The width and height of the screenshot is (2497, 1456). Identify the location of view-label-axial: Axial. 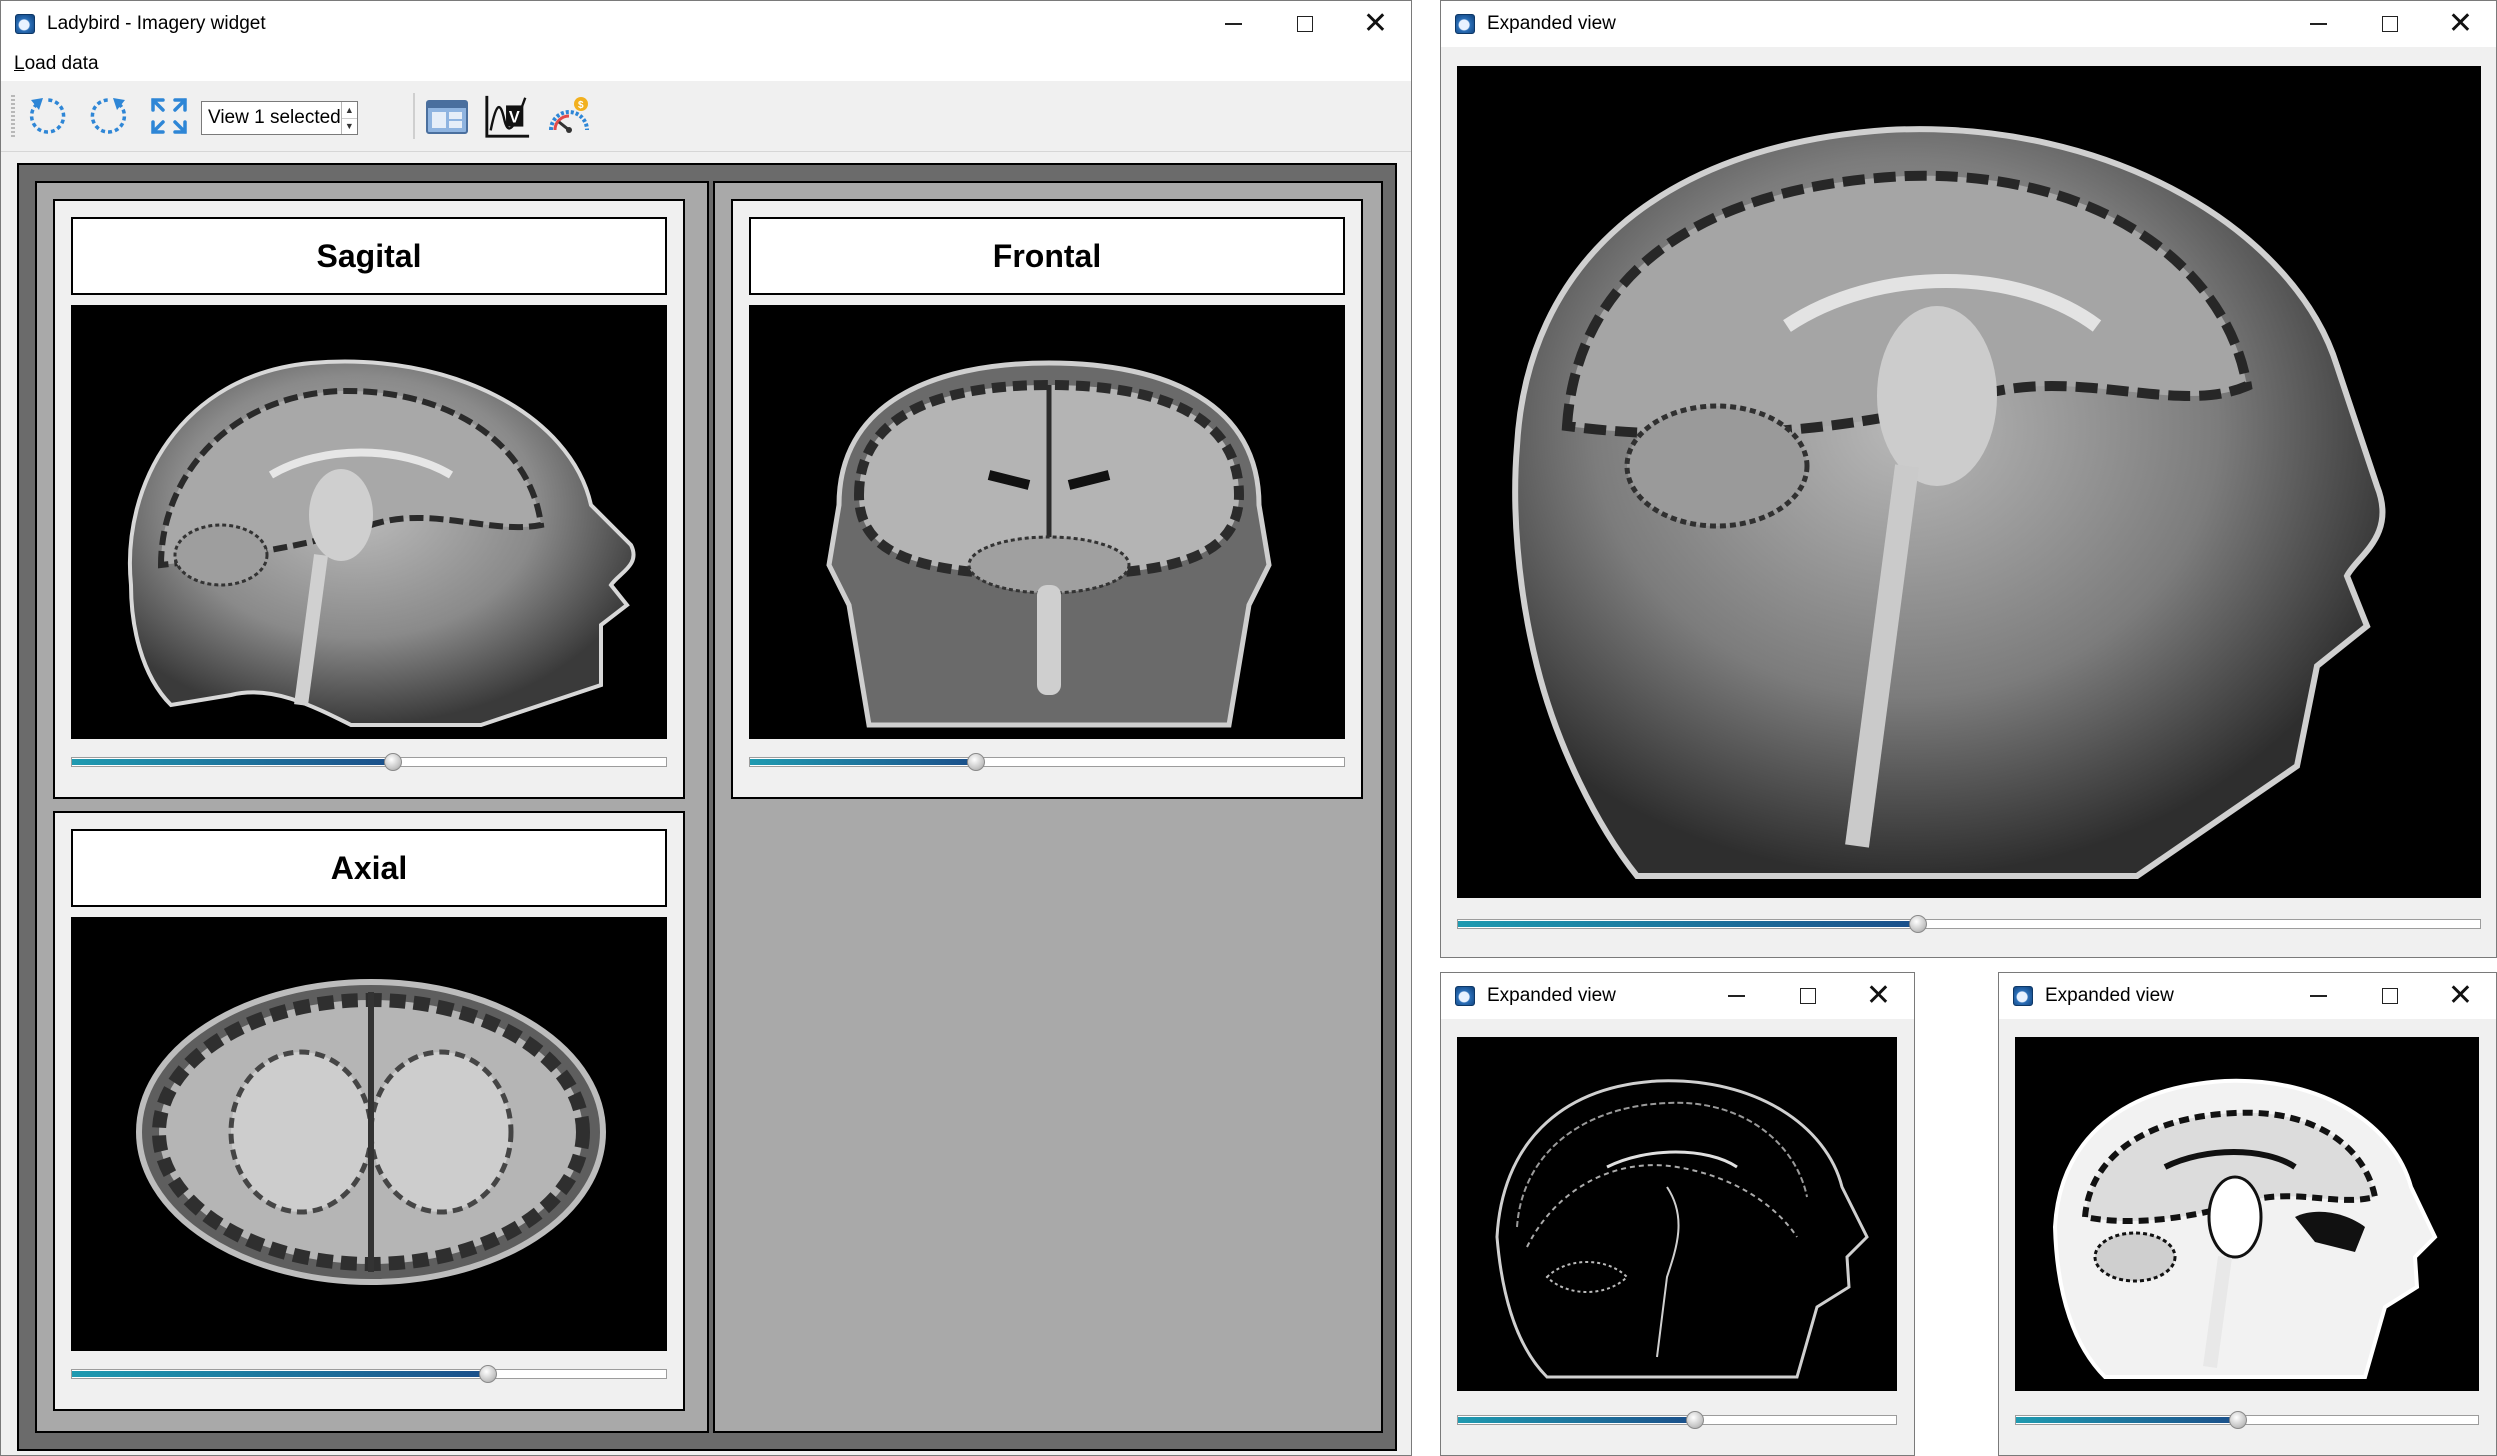
(369, 868).